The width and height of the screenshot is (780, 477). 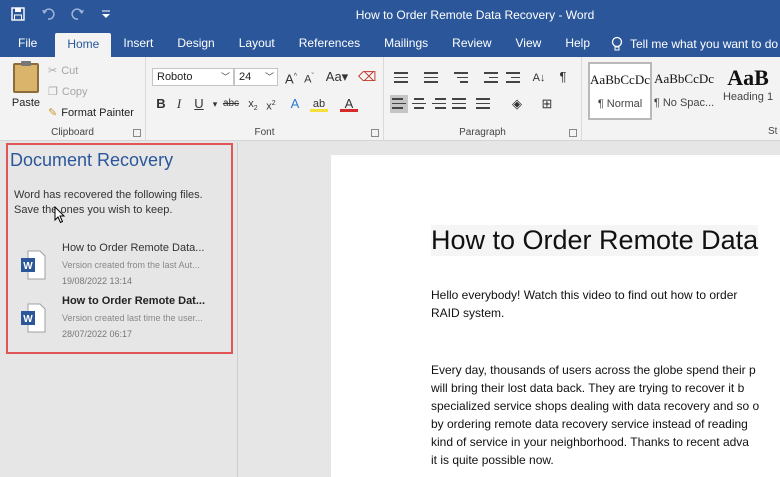 What do you see at coordinates (329, 43) in the screenshot?
I see `tab-references: References` at bounding box center [329, 43].